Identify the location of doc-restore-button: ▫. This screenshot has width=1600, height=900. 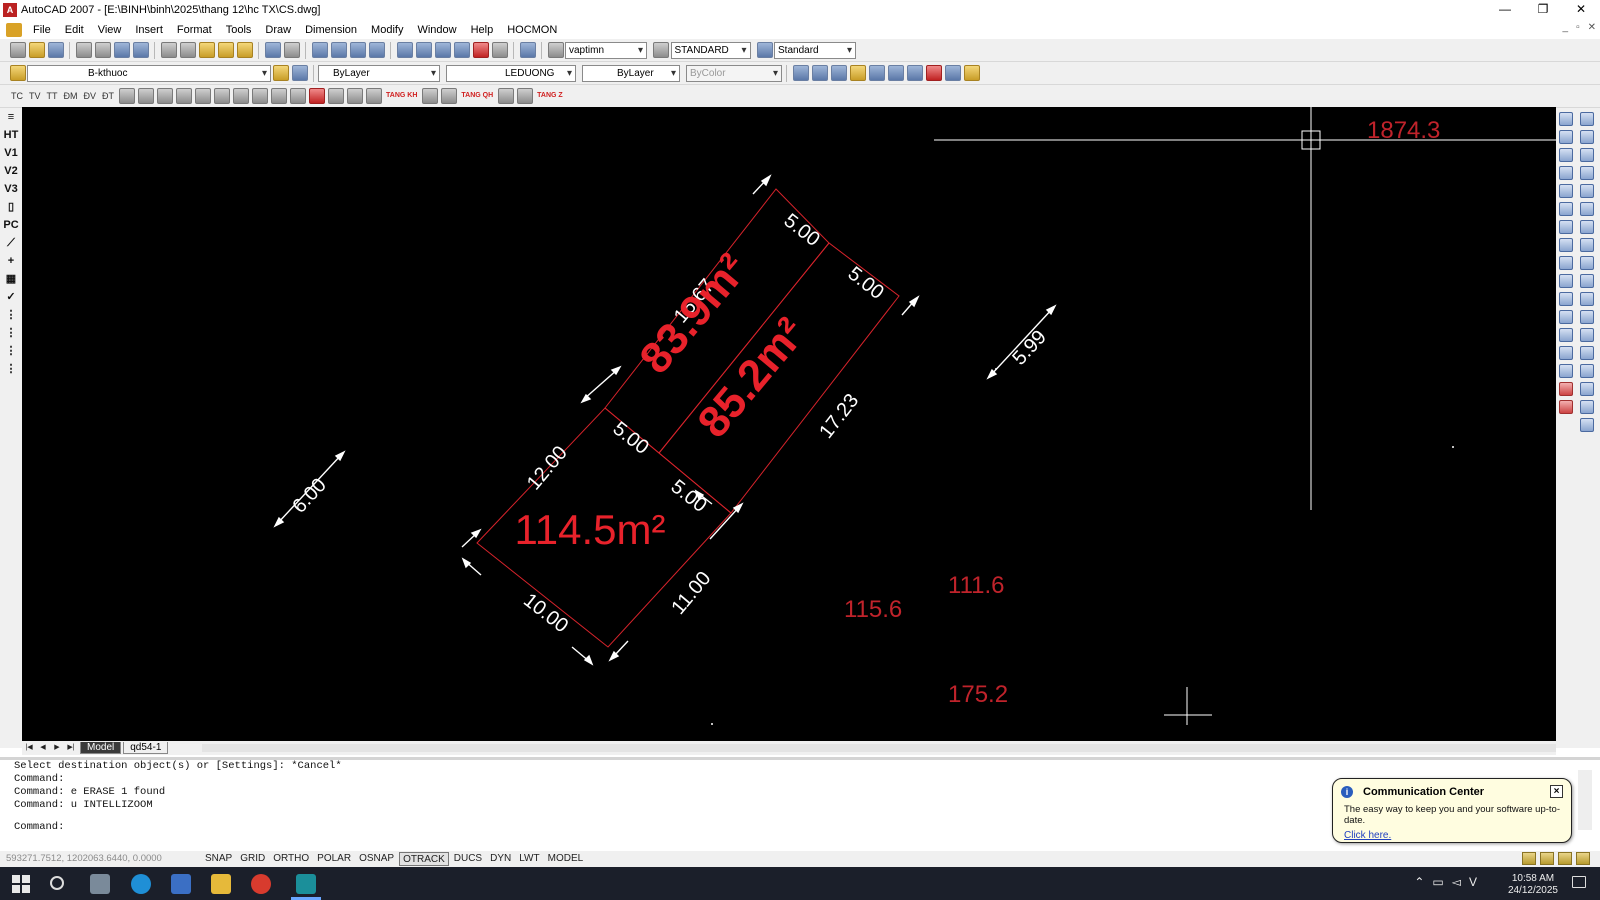
(1578, 27).